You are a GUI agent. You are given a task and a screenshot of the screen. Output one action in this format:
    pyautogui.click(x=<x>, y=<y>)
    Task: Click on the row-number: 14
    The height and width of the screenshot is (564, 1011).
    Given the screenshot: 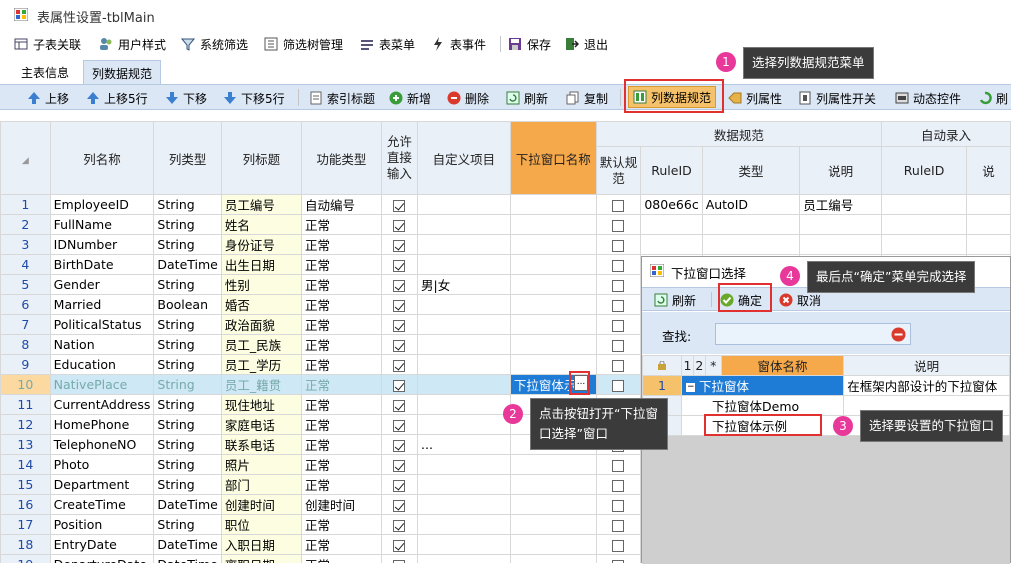 What is the action you would take?
    pyautogui.click(x=25, y=464)
    